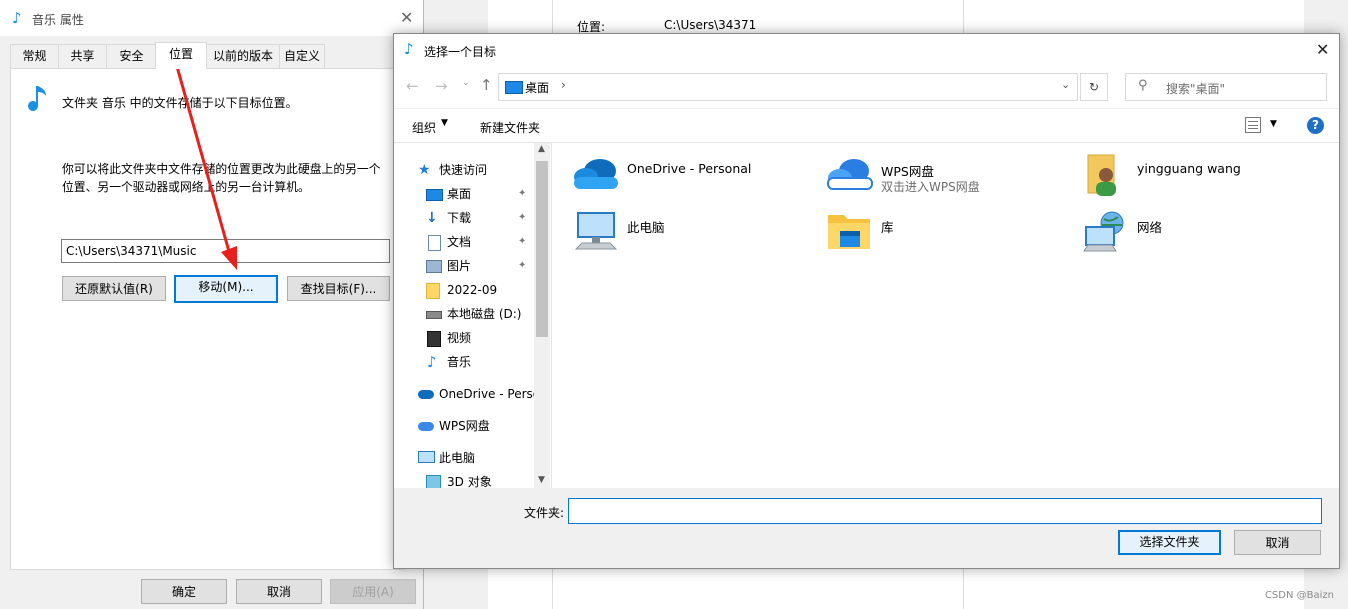  Describe the element at coordinates (866, 50) in the screenshot. I see `picker-titlebar: ♪ 选择一个目标 ✕` at that location.